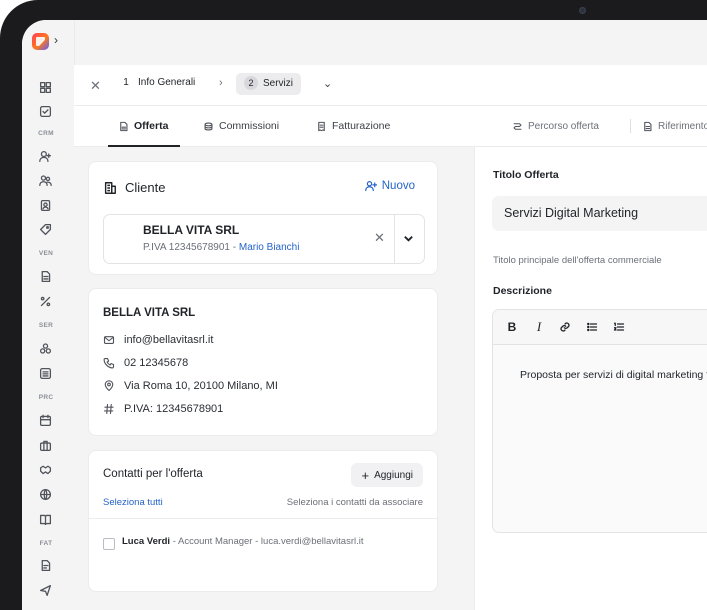 Image resolution: width=707 pixels, height=610 pixels. What do you see at coordinates (149, 313) in the screenshot?
I see `details-client-name: BELLA VITA SRL` at bounding box center [149, 313].